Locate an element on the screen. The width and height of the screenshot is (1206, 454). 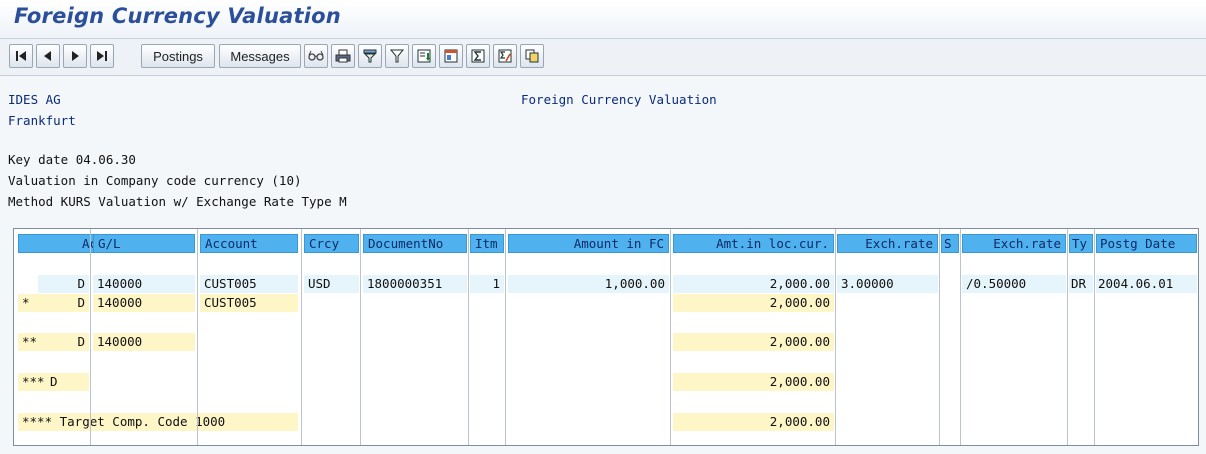
column-header-exch-rate-1: Exch.rate is located at coordinates (887, 243).